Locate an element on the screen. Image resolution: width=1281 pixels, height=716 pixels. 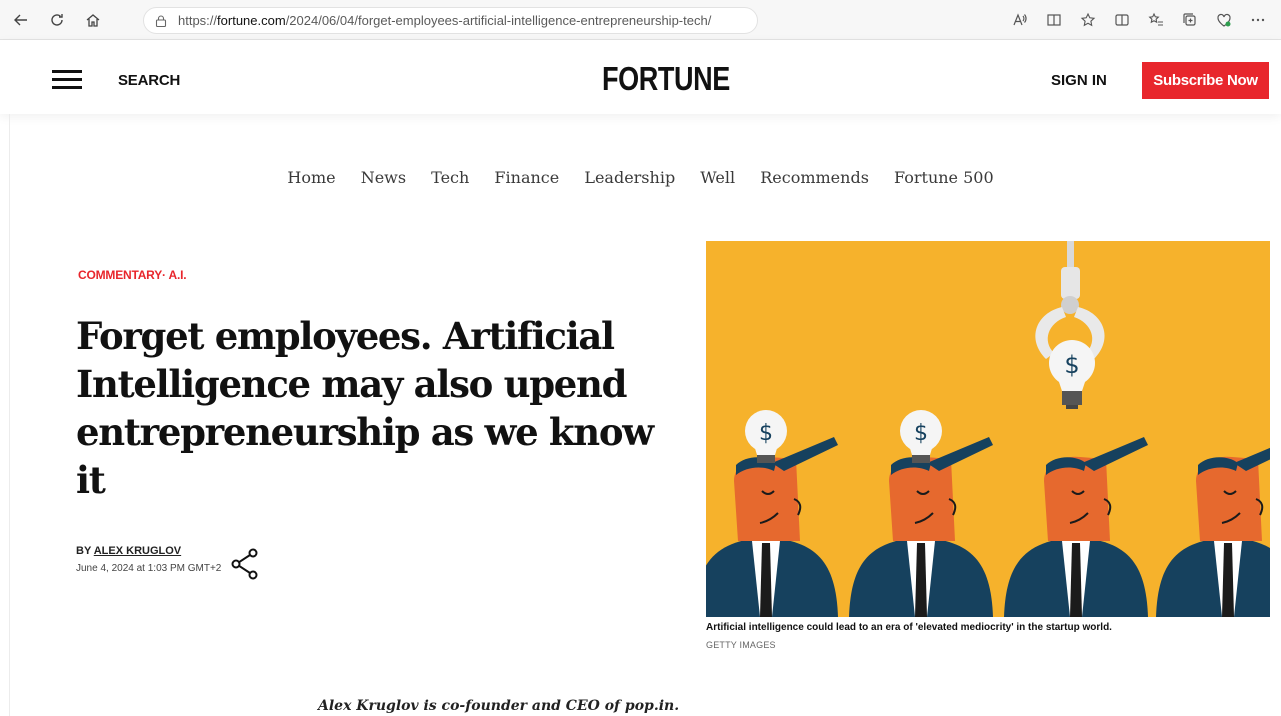
search-button: SEARCH is located at coordinates (149, 80).